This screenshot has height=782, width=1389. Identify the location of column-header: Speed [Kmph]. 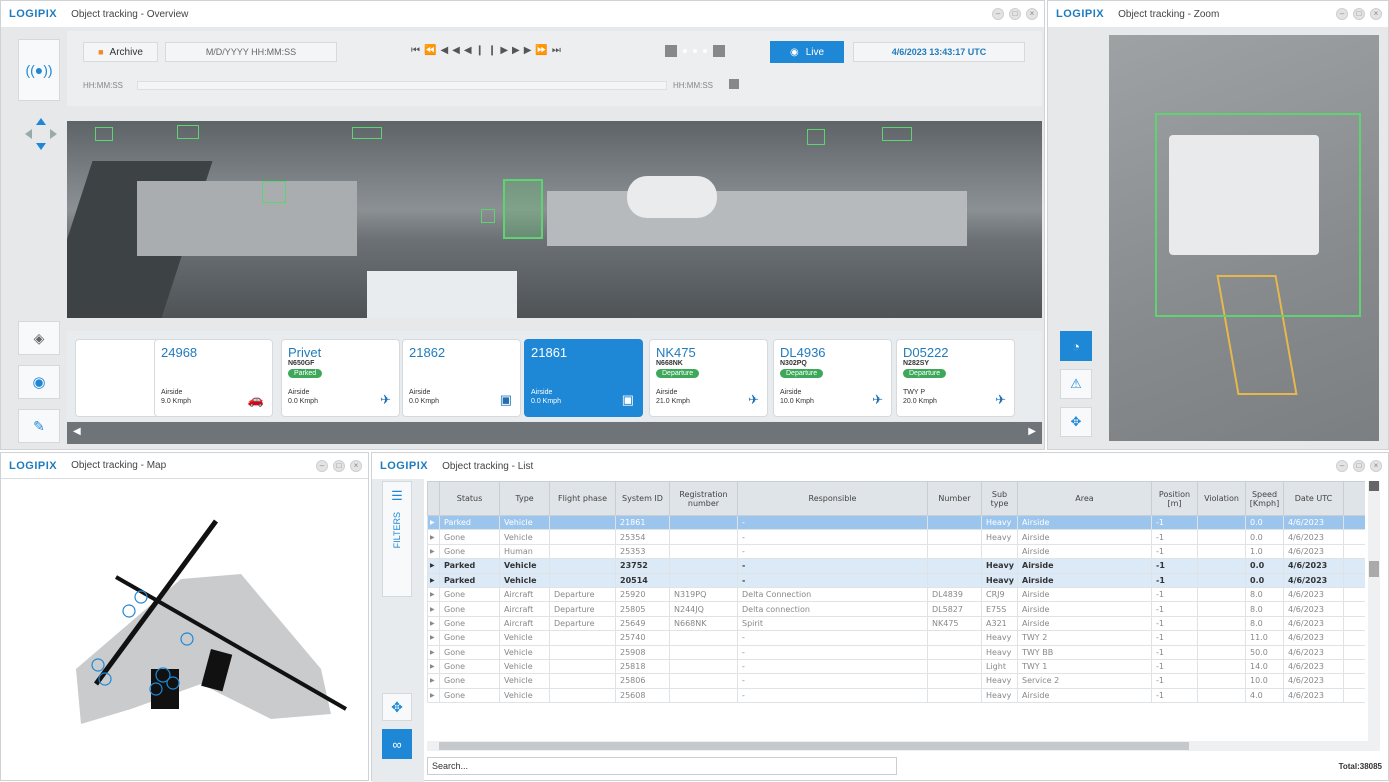
(1264, 498).